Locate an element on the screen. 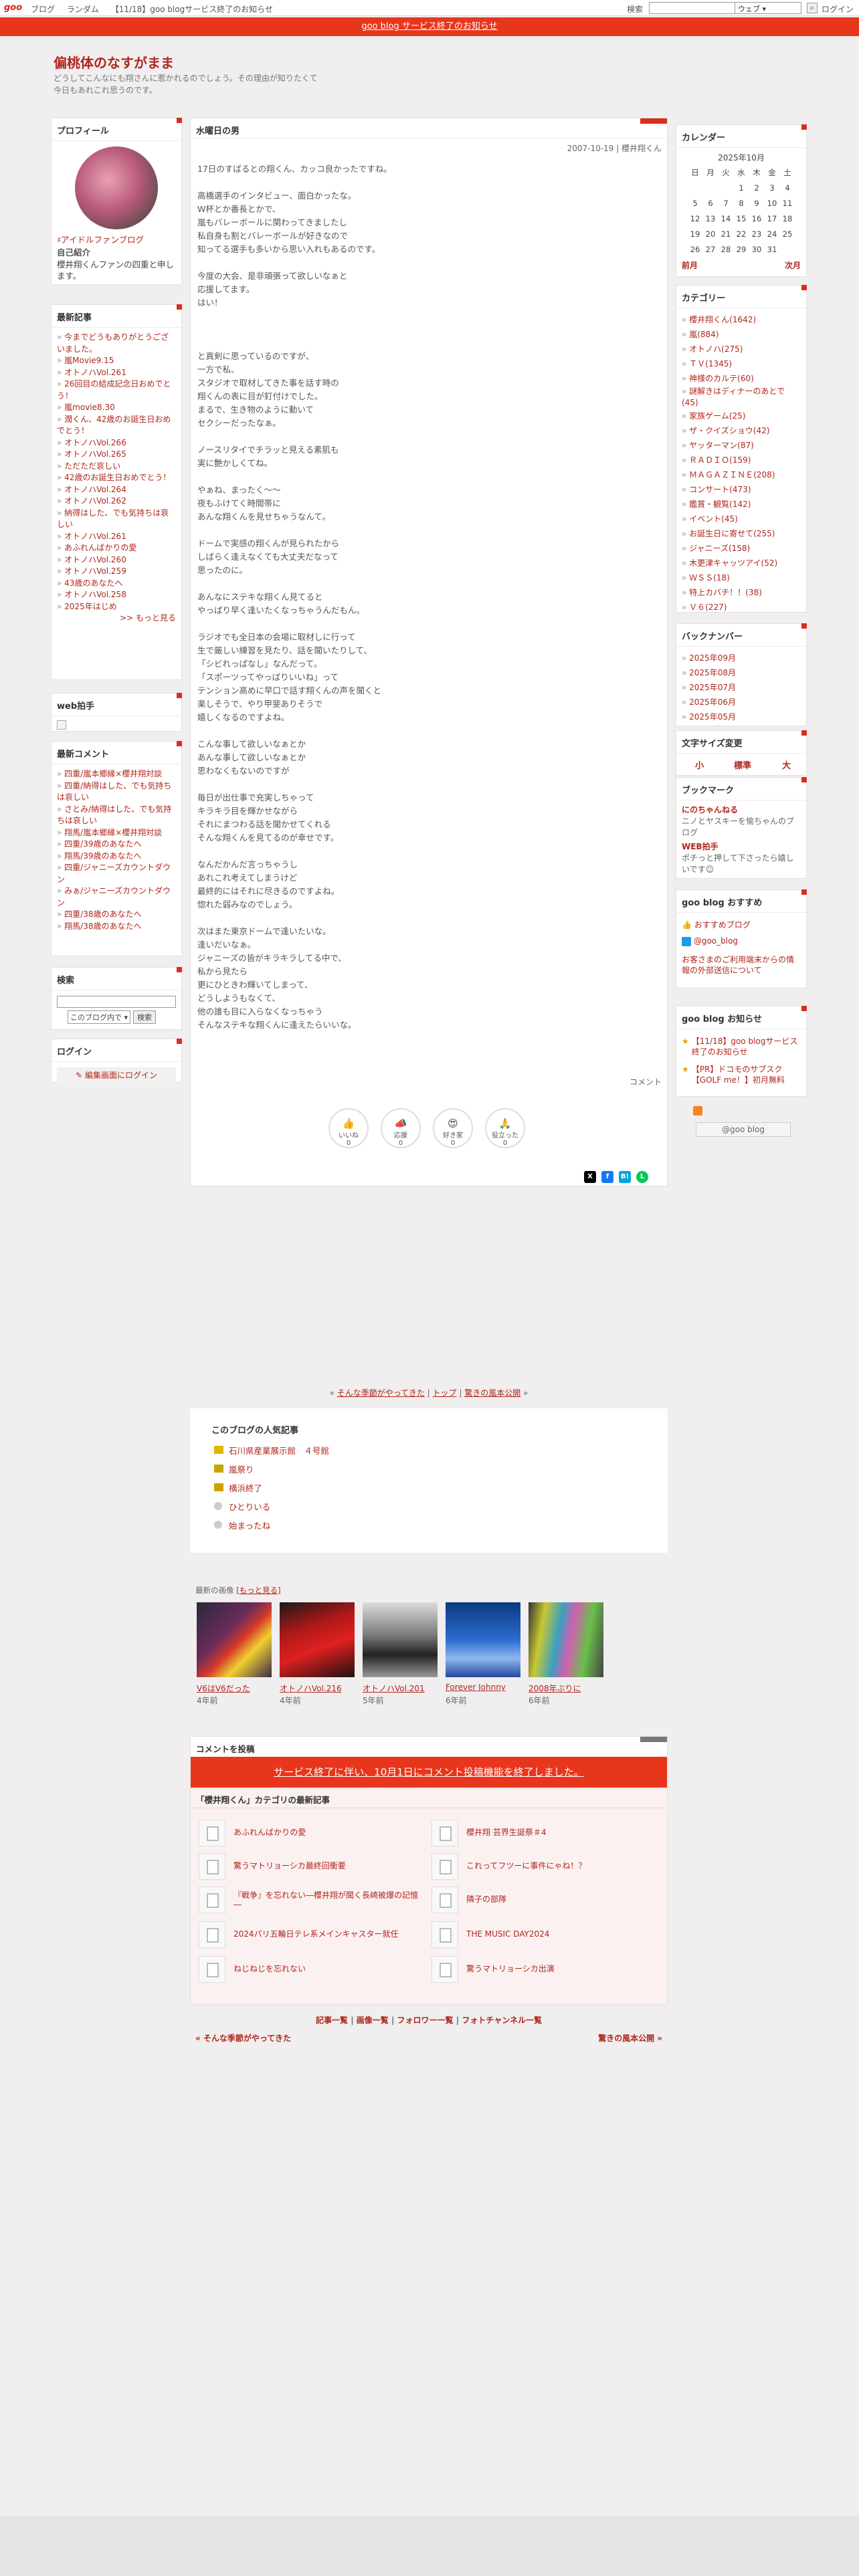 Image resolution: width=859 pixels, height=2576 pixels. image-title: オトノハVol.201 is located at coordinates (400, 1689).